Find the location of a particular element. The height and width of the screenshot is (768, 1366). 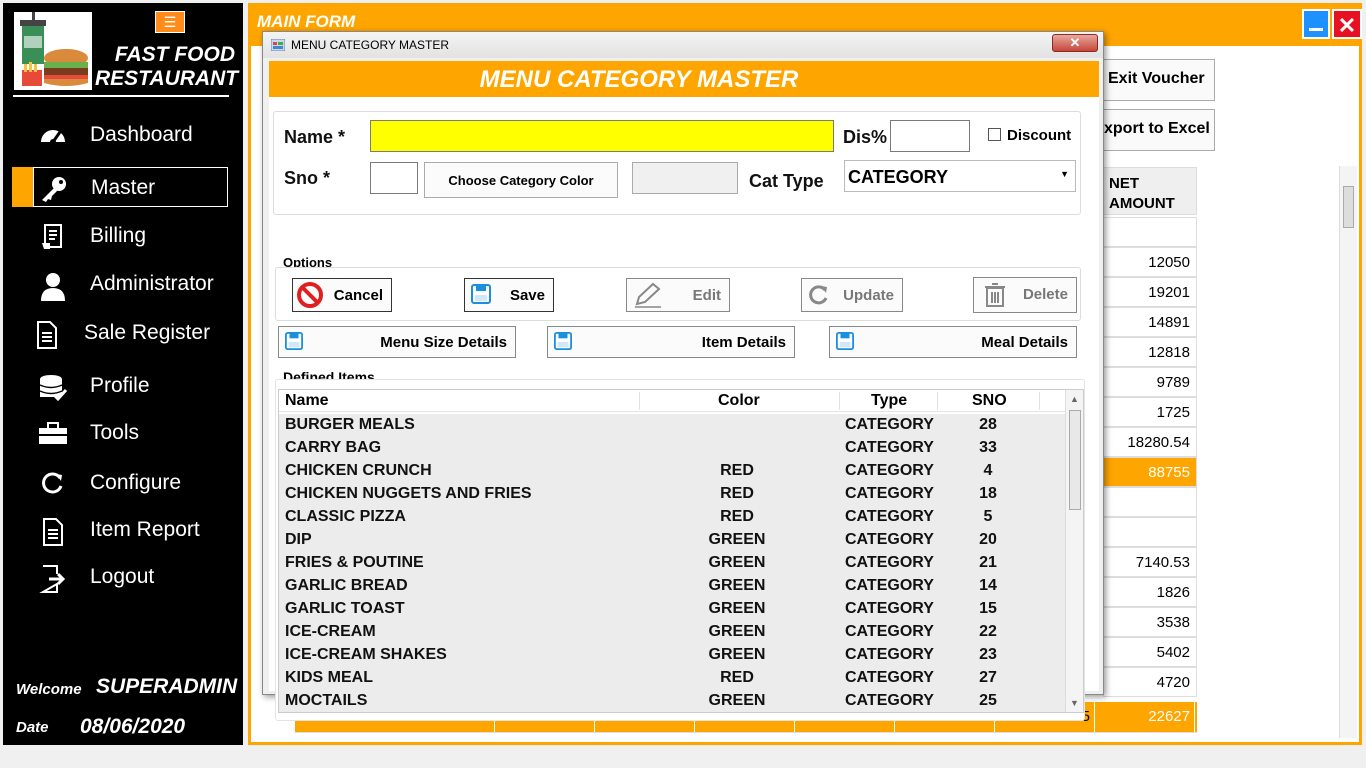

cell-sno: 14 is located at coordinates (988, 585).